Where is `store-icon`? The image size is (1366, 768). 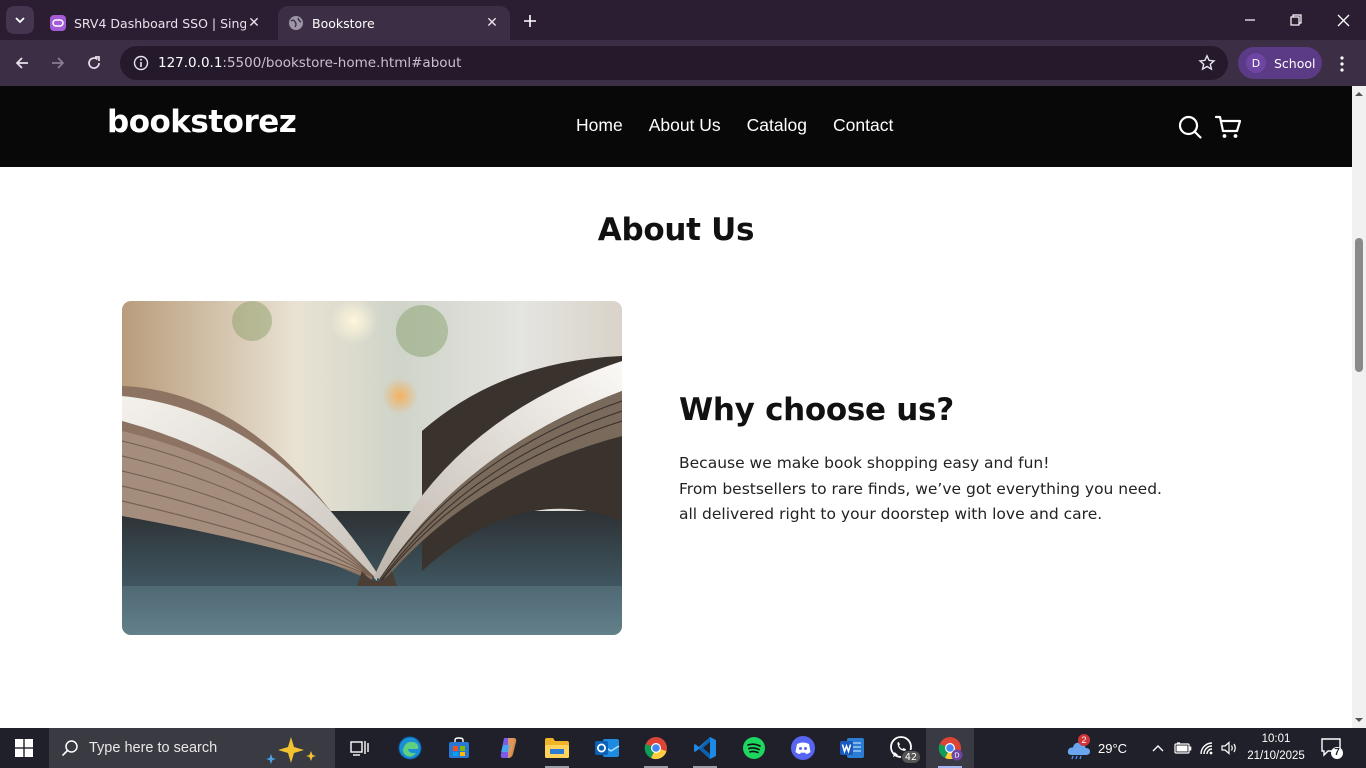 store-icon is located at coordinates (459, 747).